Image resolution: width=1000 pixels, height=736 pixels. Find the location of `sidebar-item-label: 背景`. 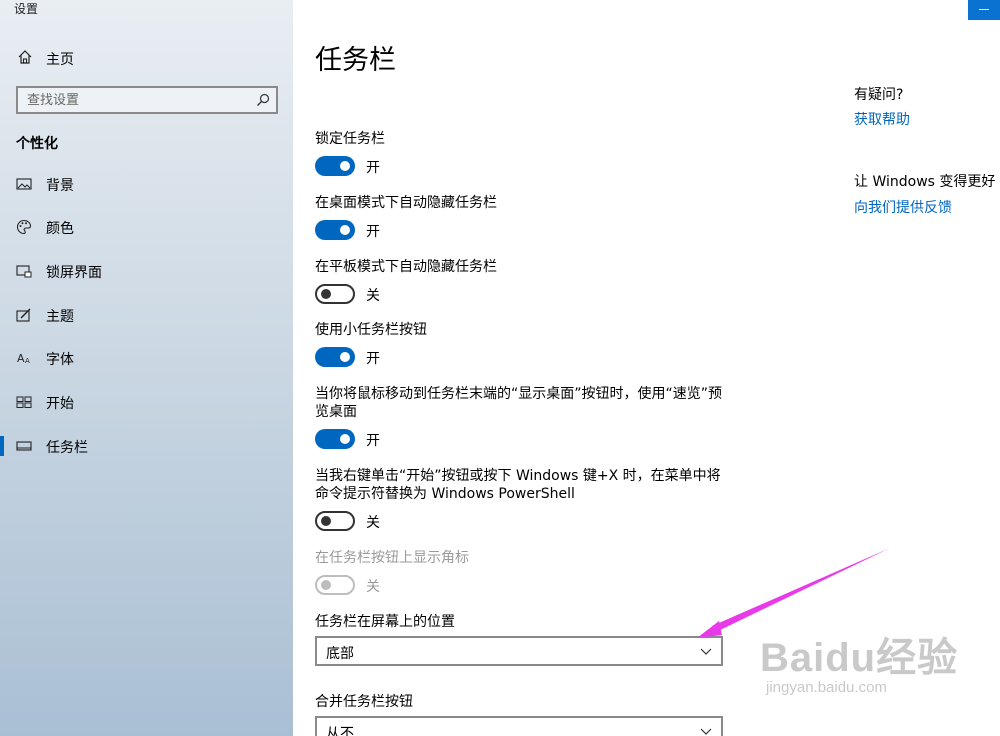

sidebar-item-label: 背景 is located at coordinates (60, 186).